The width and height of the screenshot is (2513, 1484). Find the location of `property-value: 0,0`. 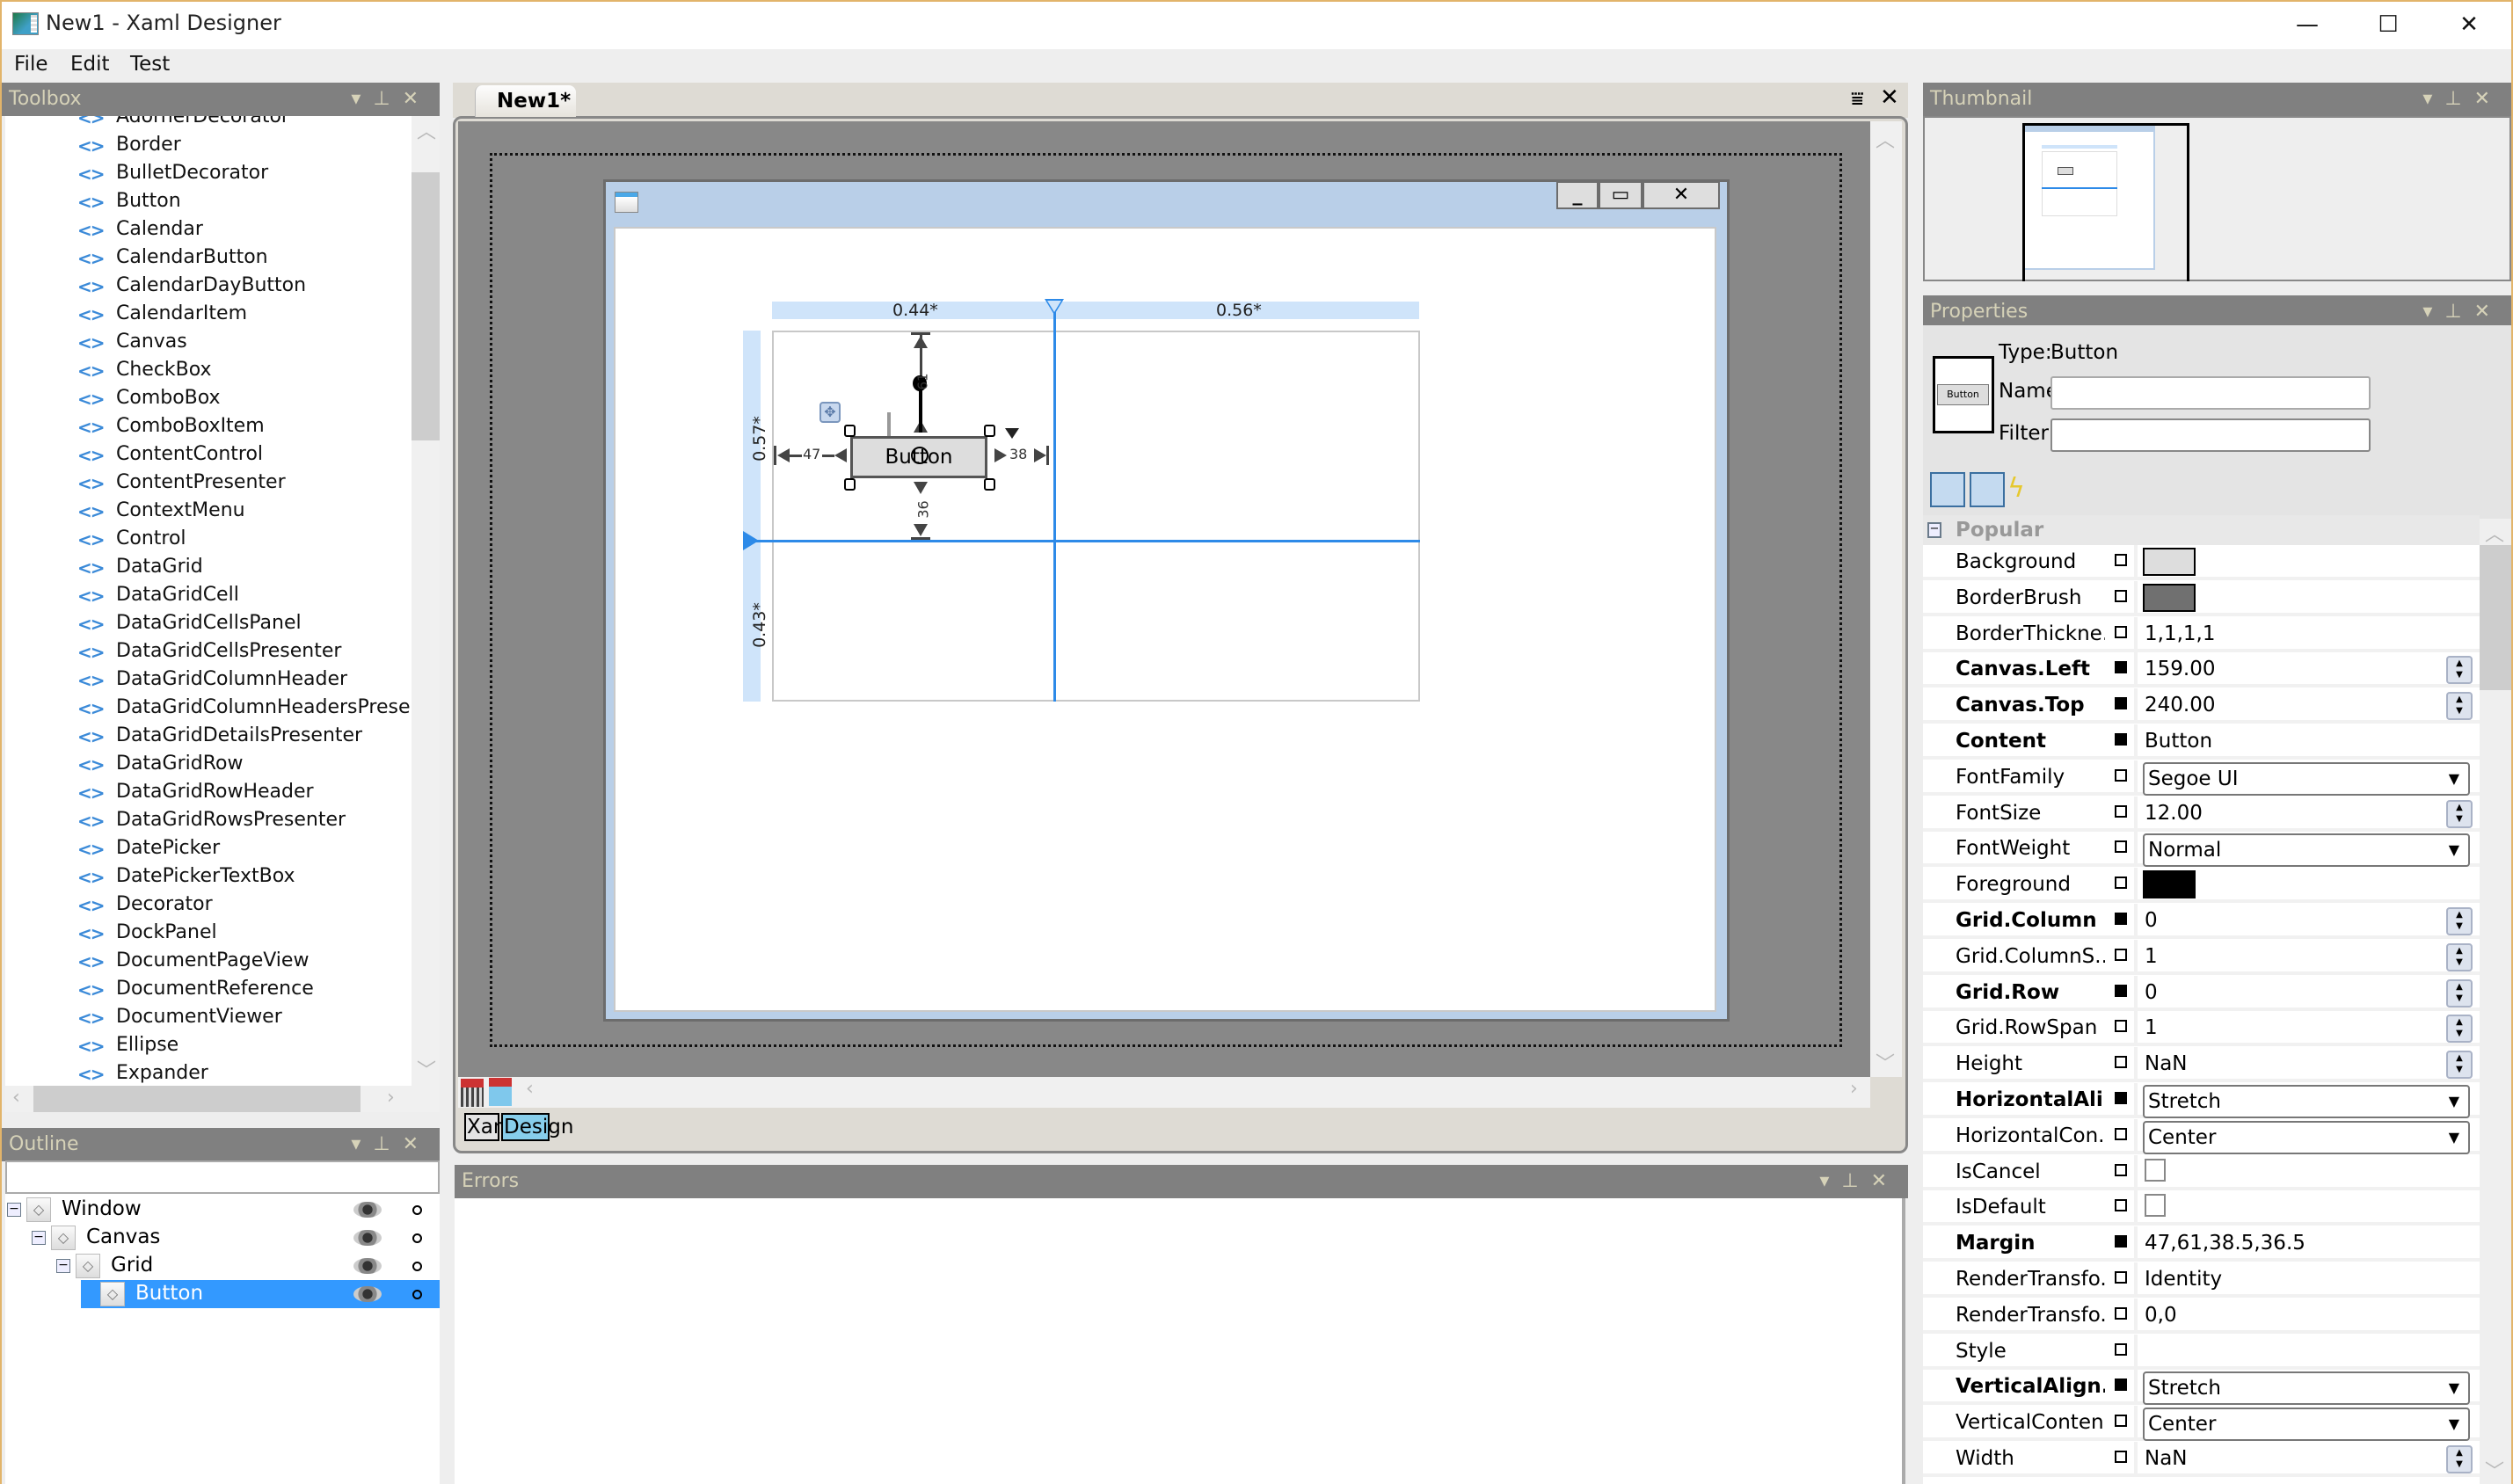

property-value: 0,0 is located at coordinates (2161, 1316).